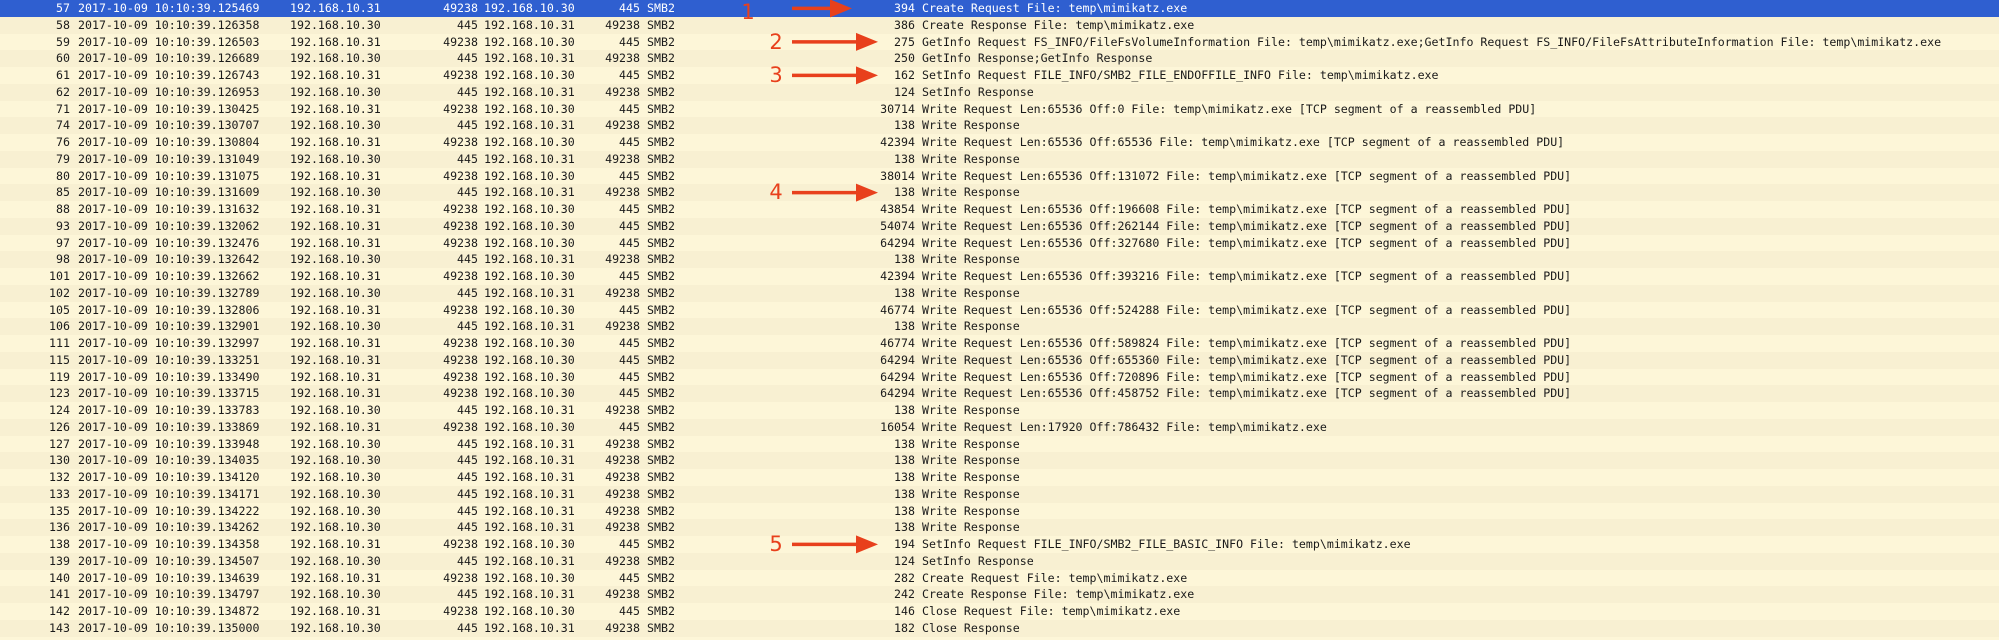  What do you see at coordinates (897, 225) in the screenshot?
I see `packet-length: 54074` at bounding box center [897, 225].